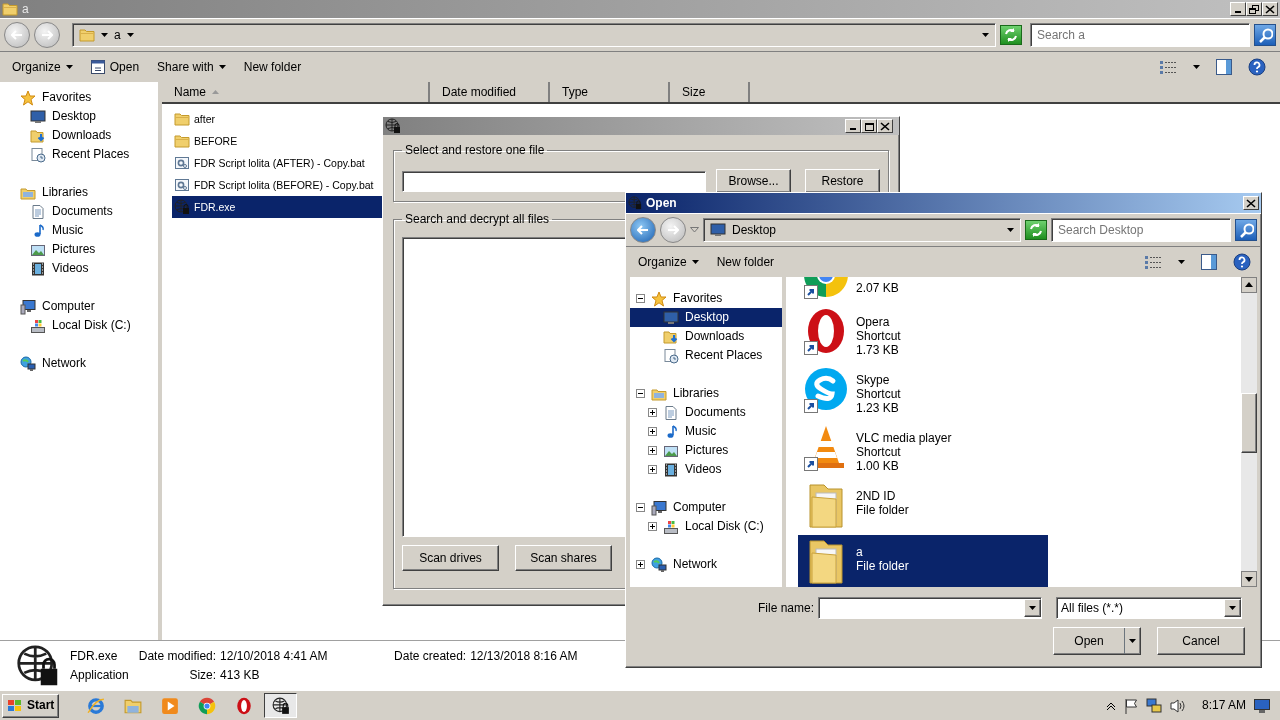 This screenshot has height=720, width=1280. What do you see at coordinates (706, 431) in the screenshot?
I see `tree-item: Music` at bounding box center [706, 431].